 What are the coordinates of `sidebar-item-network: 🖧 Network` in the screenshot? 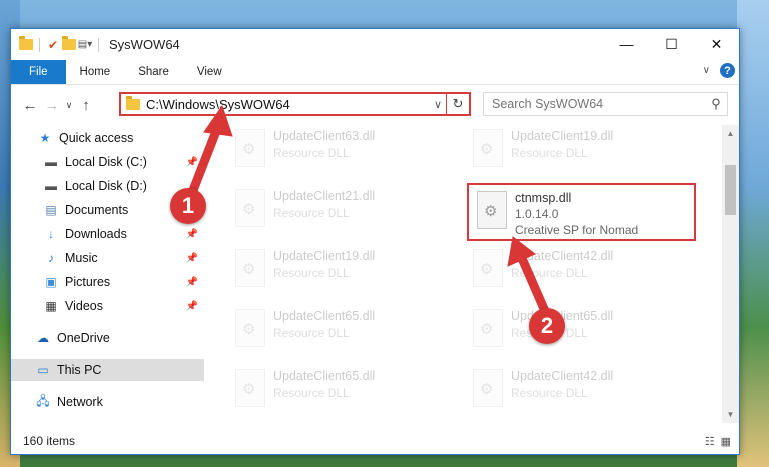 It's located at (107, 402).